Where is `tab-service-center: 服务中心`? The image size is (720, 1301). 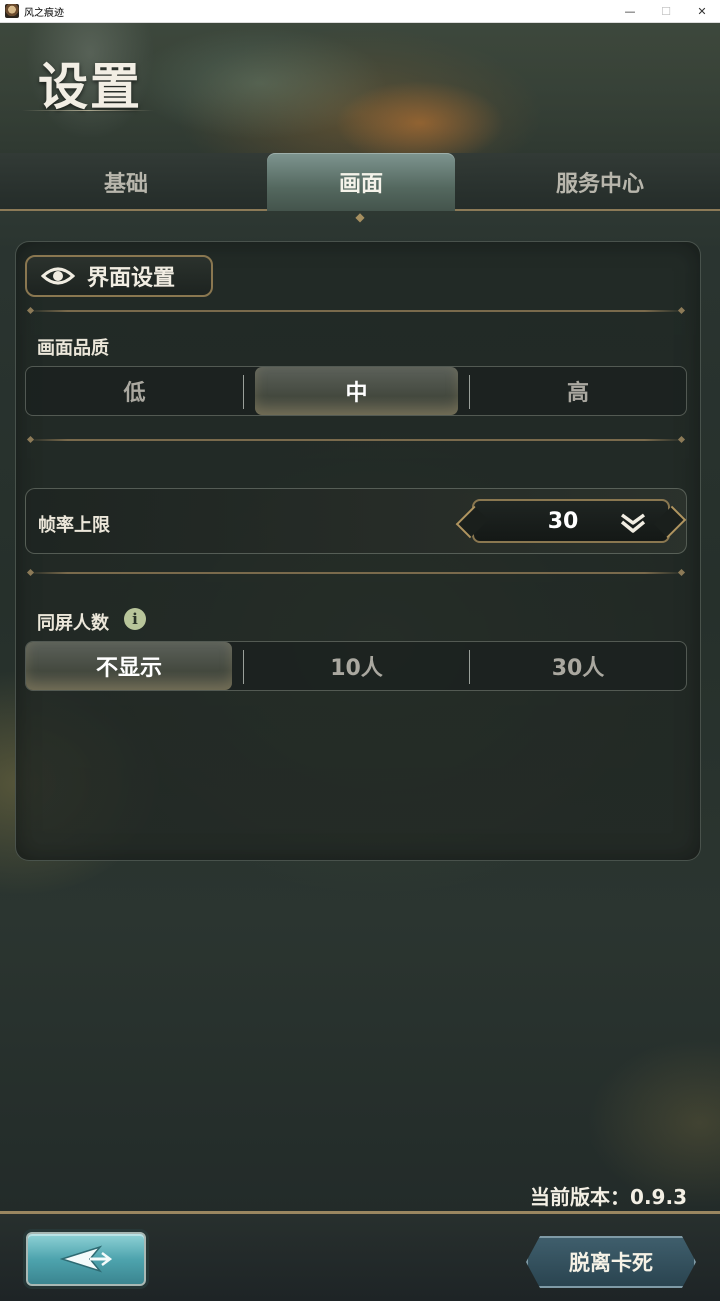
tab-service-center: 服务中心 is located at coordinates (600, 182).